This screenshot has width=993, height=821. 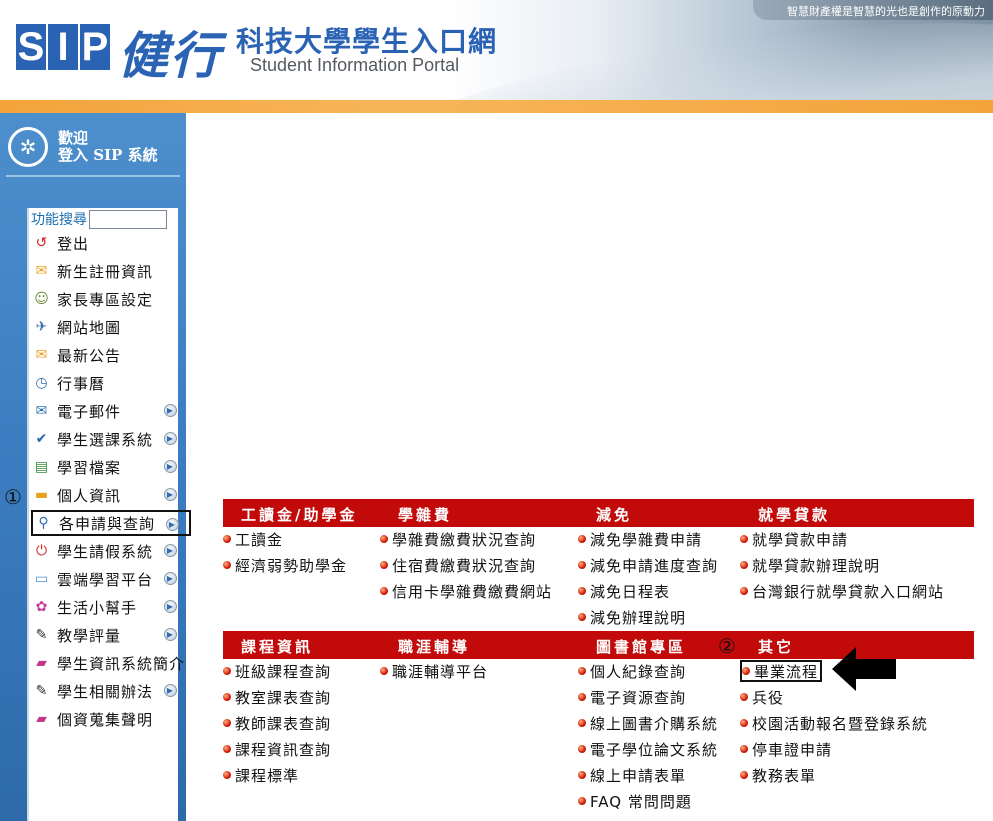 I want to click on sidebar-item: ◷ 行事曆, so click(x=111, y=383).